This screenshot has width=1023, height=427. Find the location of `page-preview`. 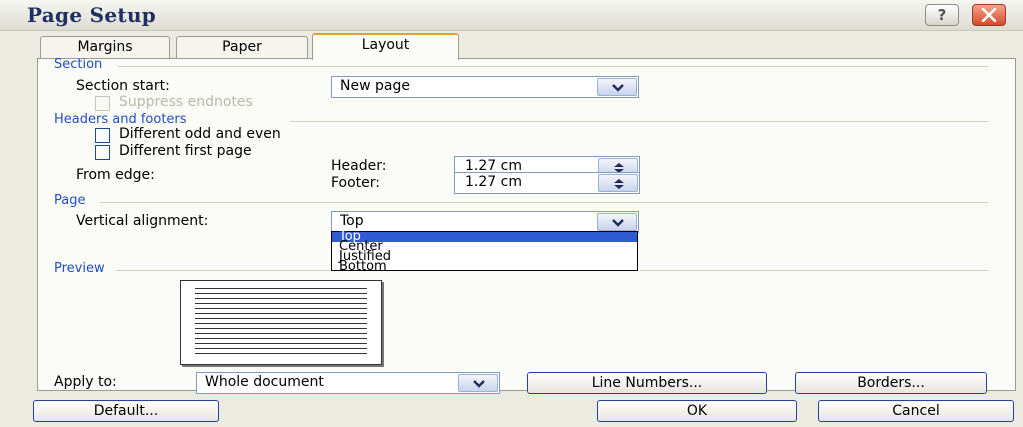

page-preview is located at coordinates (281, 322).